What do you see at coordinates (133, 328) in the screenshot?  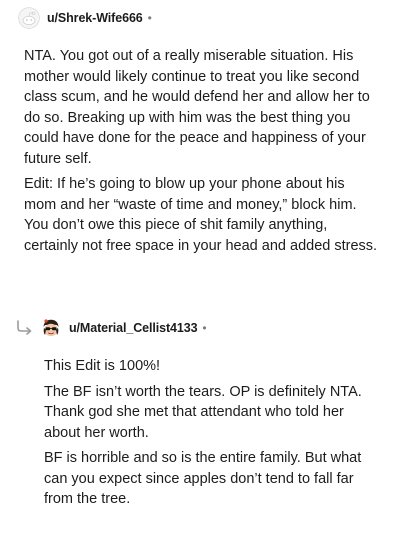 I see `comment-username: u/Material_Cellist4133` at bounding box center [133, 328].